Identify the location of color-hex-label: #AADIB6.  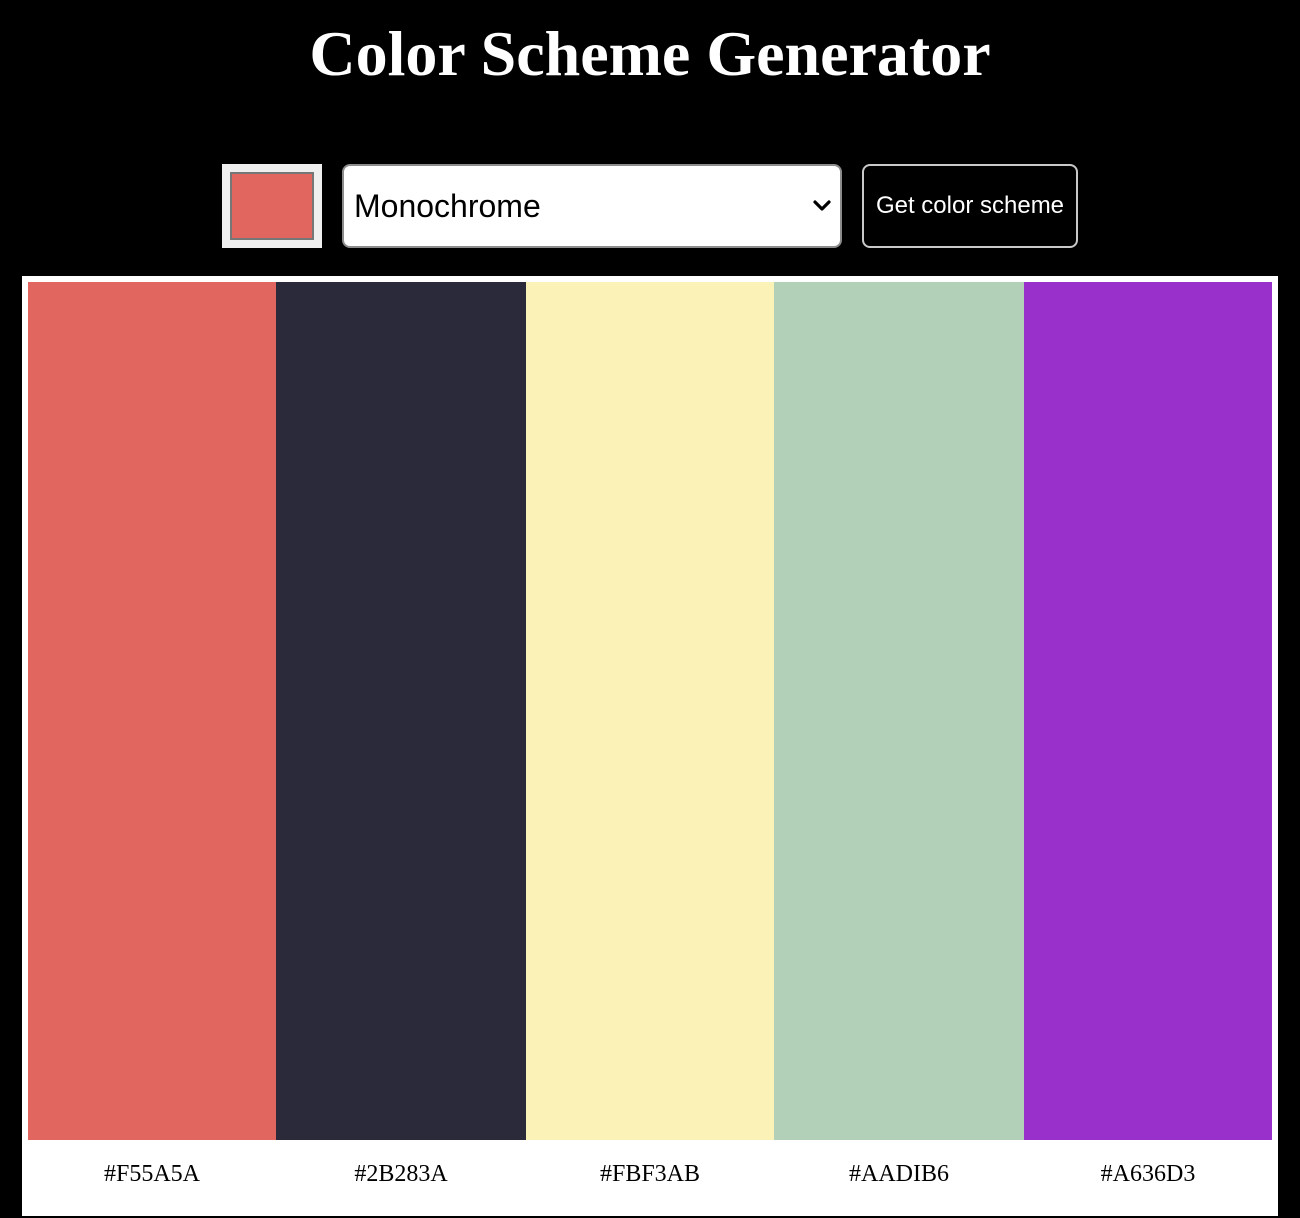
(899, 1174).